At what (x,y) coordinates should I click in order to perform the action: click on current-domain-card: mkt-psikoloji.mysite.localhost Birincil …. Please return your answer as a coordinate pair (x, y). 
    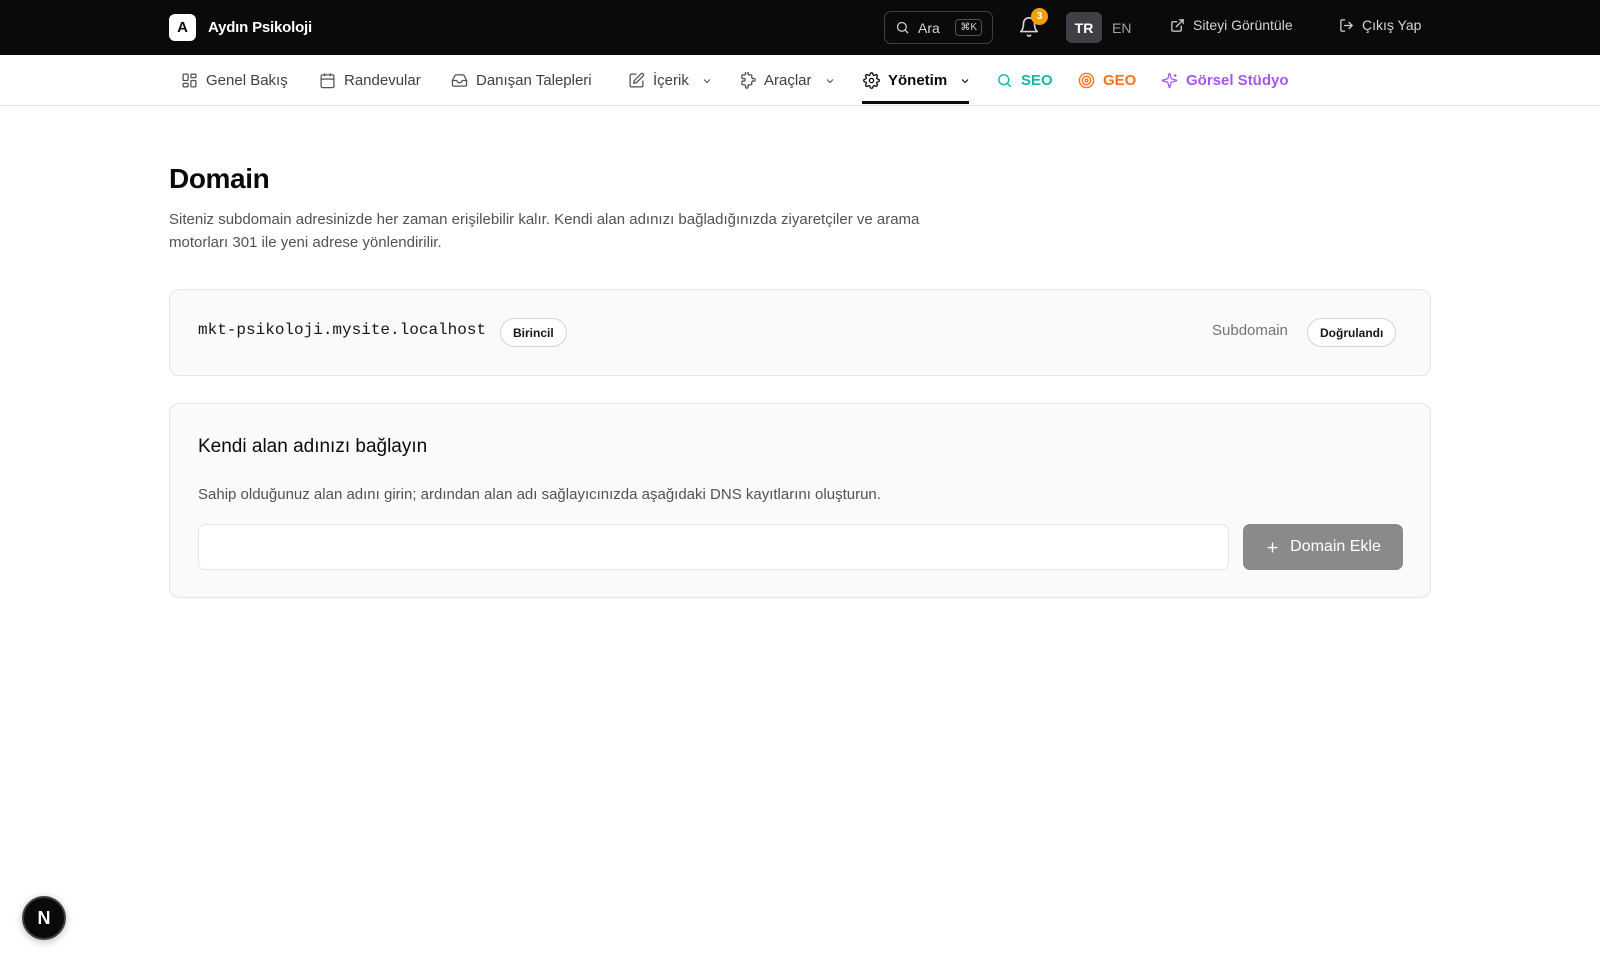
    Looking at the image, I should click on (800, 332).